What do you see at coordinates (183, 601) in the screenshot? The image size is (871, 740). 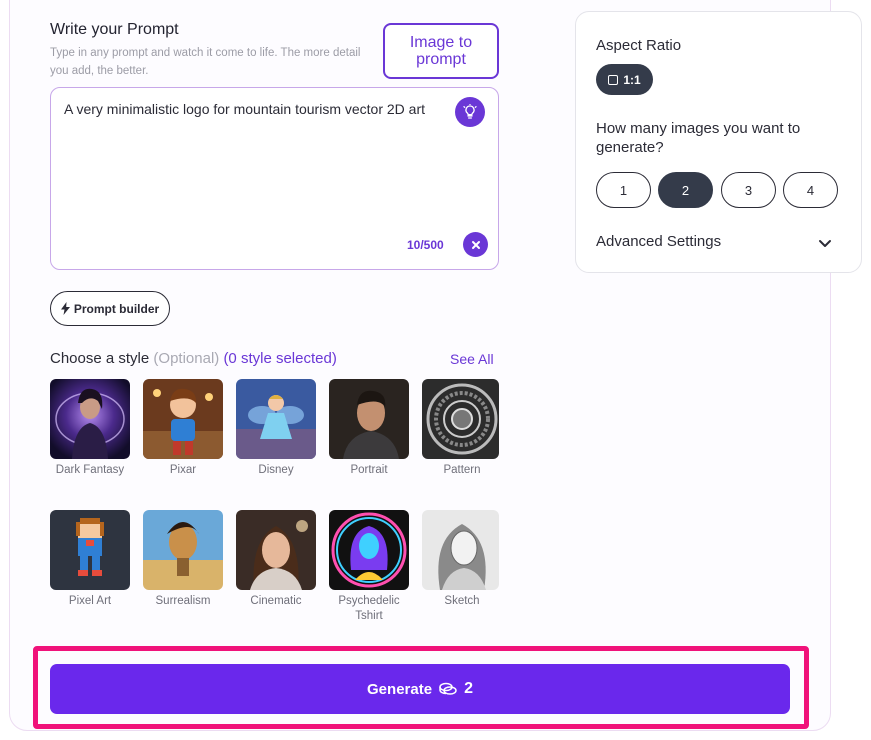 I see `style-label: Surrealism` at bounding box center [183, 601].